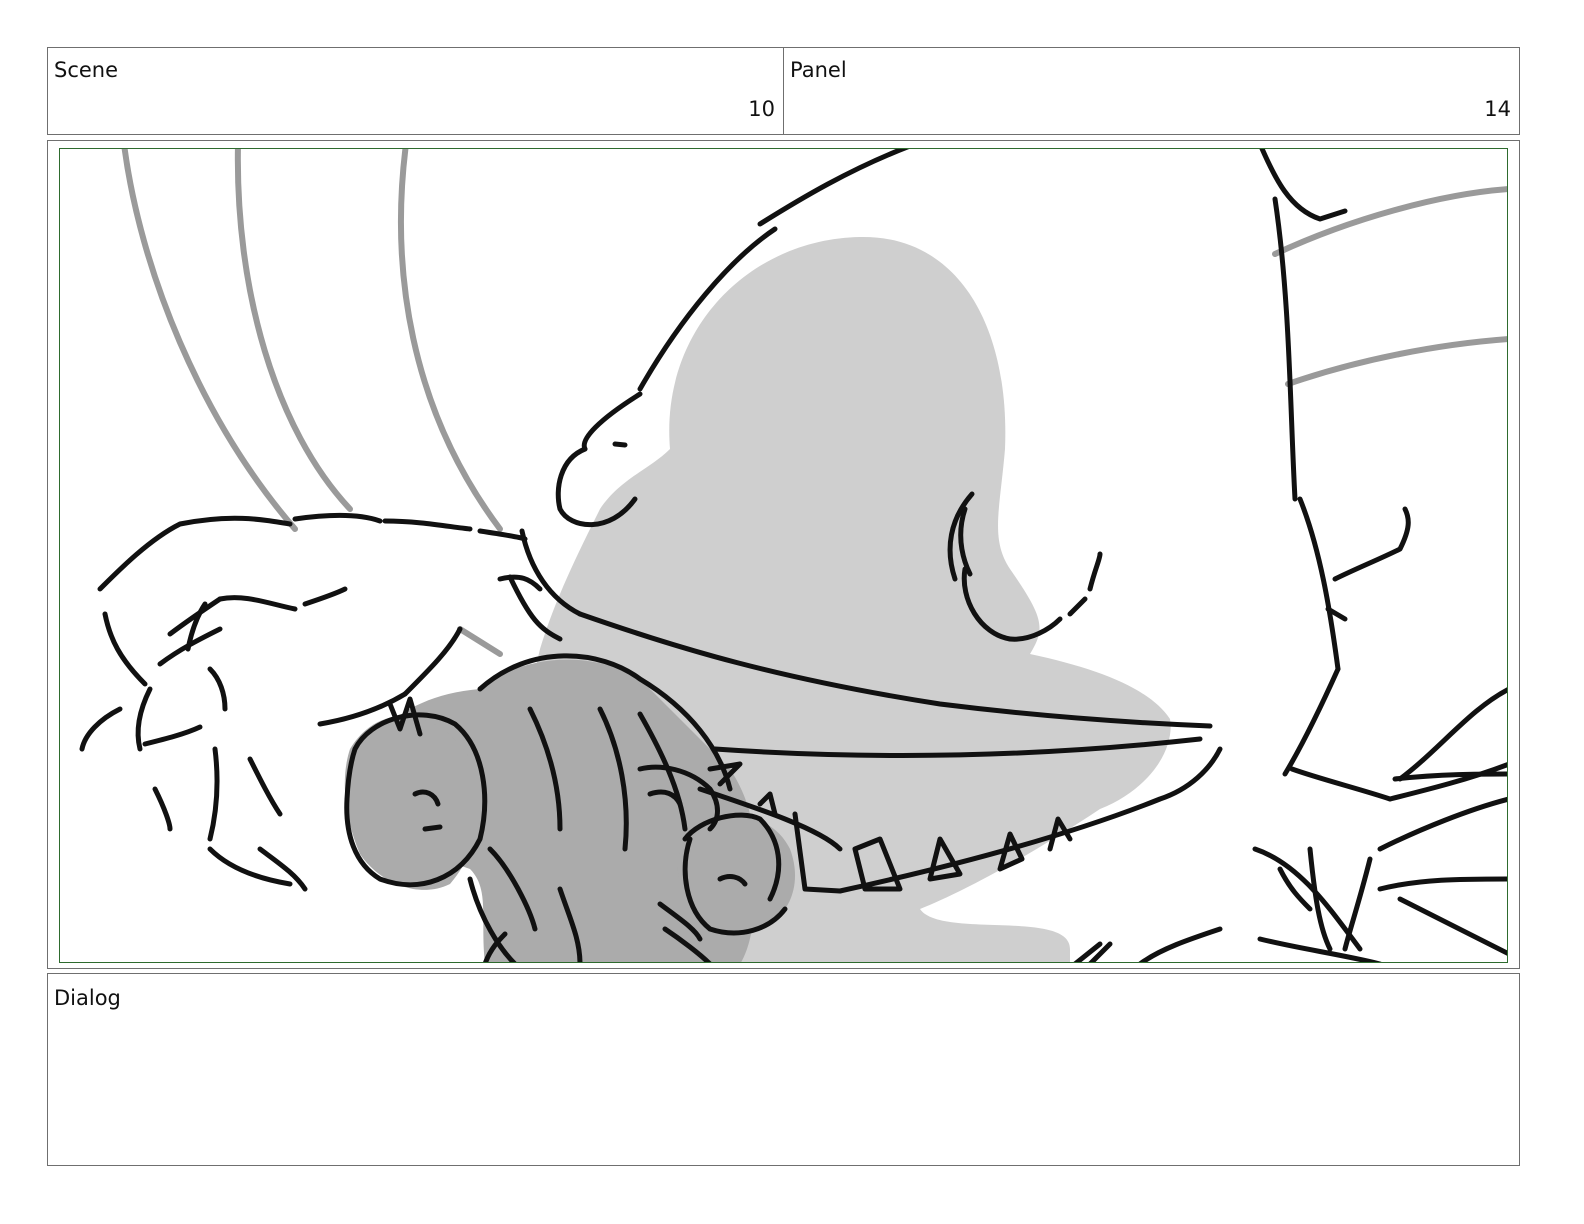  I want to click on dialog-box: Dialog, so click(783, 1069).